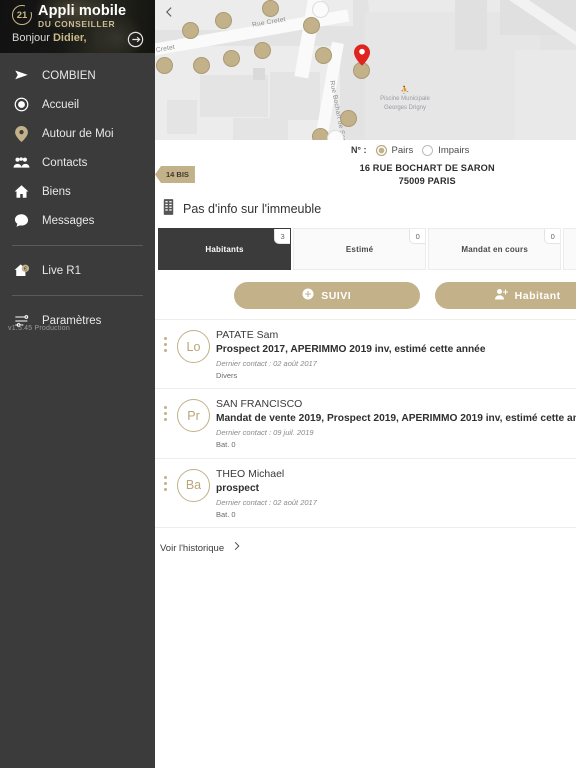  What do you see at coordinates (77, 270) in the screenshot?
I see `sidebar-item-live-r1: € Live R1` at bounding box center [77, 270].